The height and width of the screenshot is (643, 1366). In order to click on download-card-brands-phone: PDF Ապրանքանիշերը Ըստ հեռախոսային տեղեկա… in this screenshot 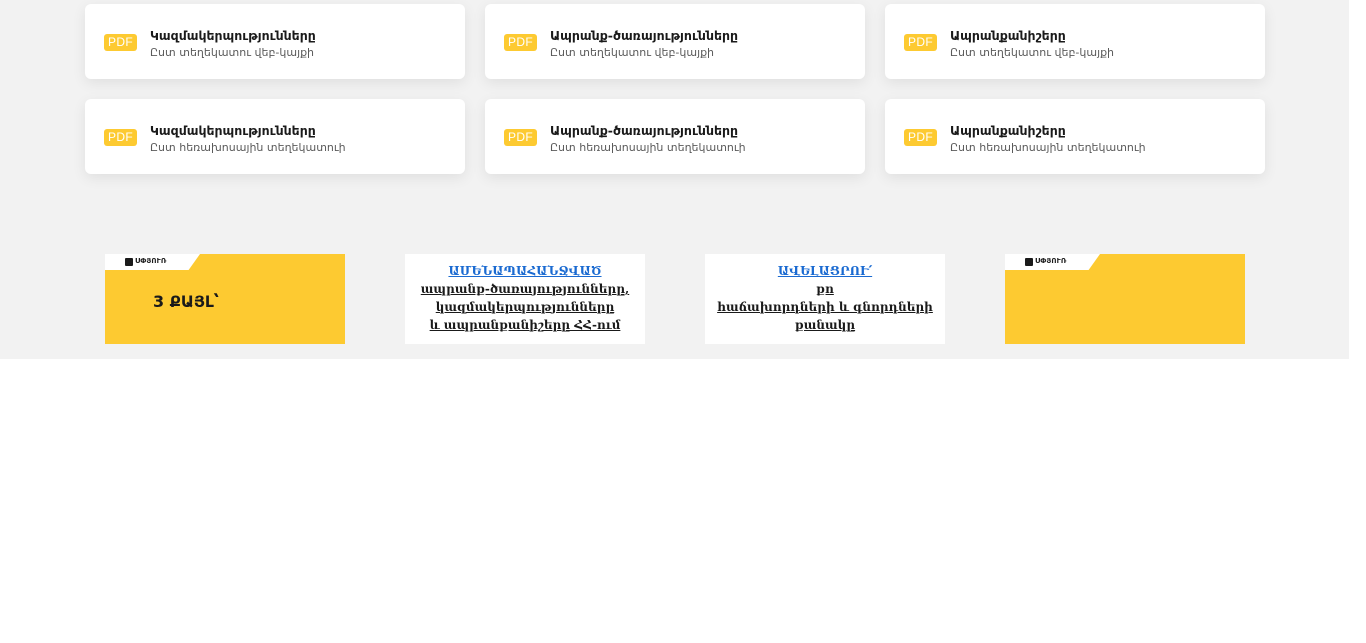, I will do `click(1075, 136)`.